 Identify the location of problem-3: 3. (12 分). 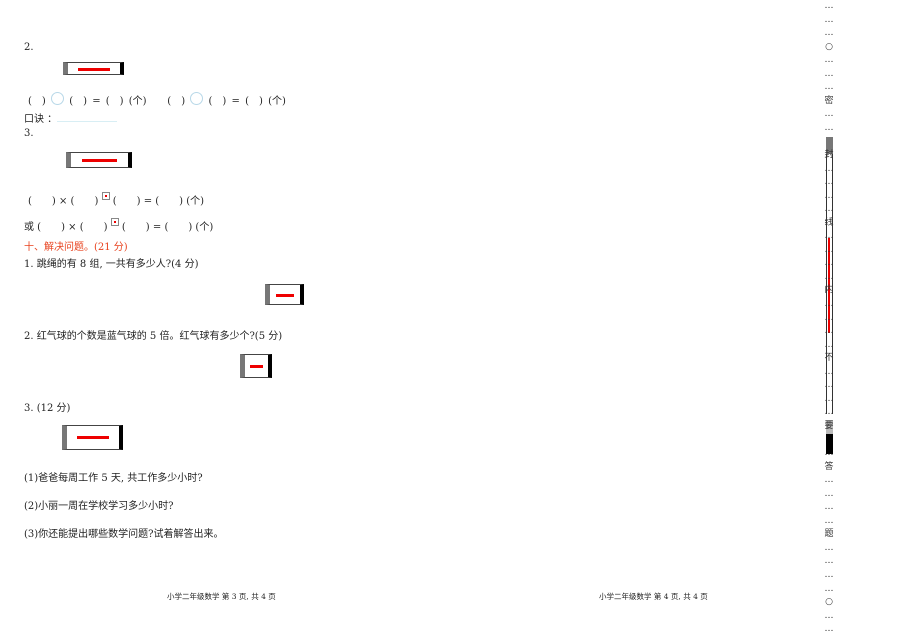
(47, 408).